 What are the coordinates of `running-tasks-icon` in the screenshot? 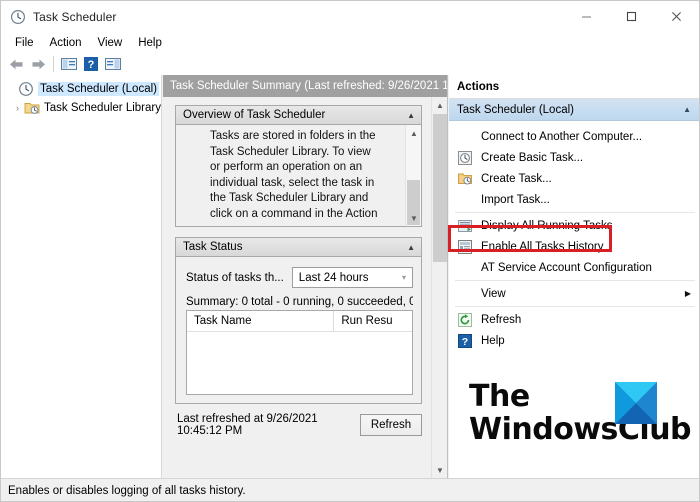 It's located at (465, 226).